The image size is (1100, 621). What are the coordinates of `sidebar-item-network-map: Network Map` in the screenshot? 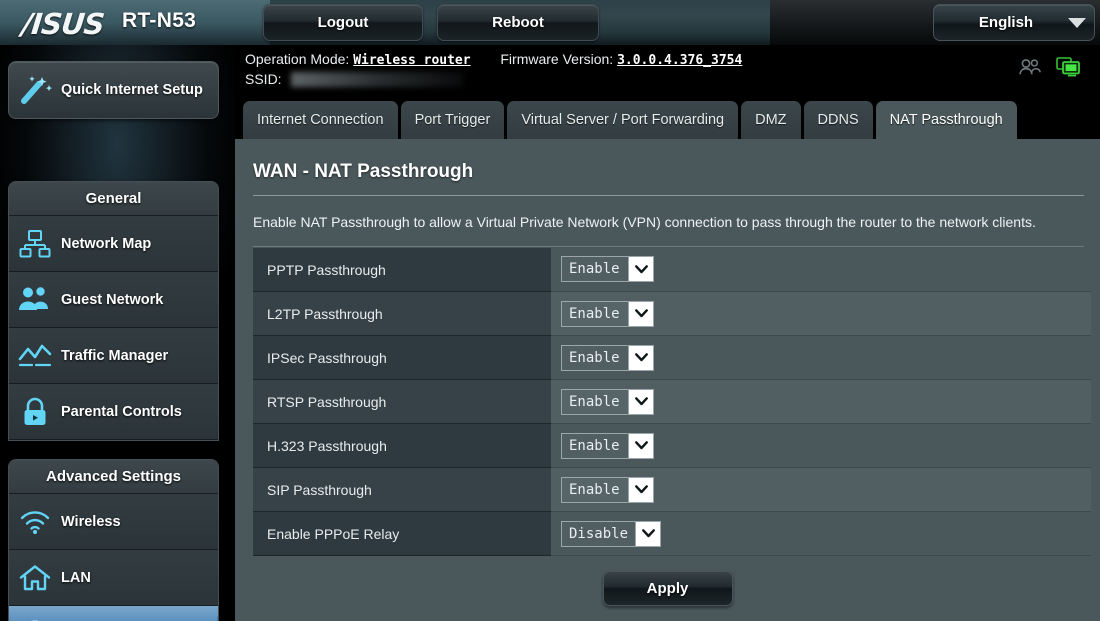 It's located at (113, 244).